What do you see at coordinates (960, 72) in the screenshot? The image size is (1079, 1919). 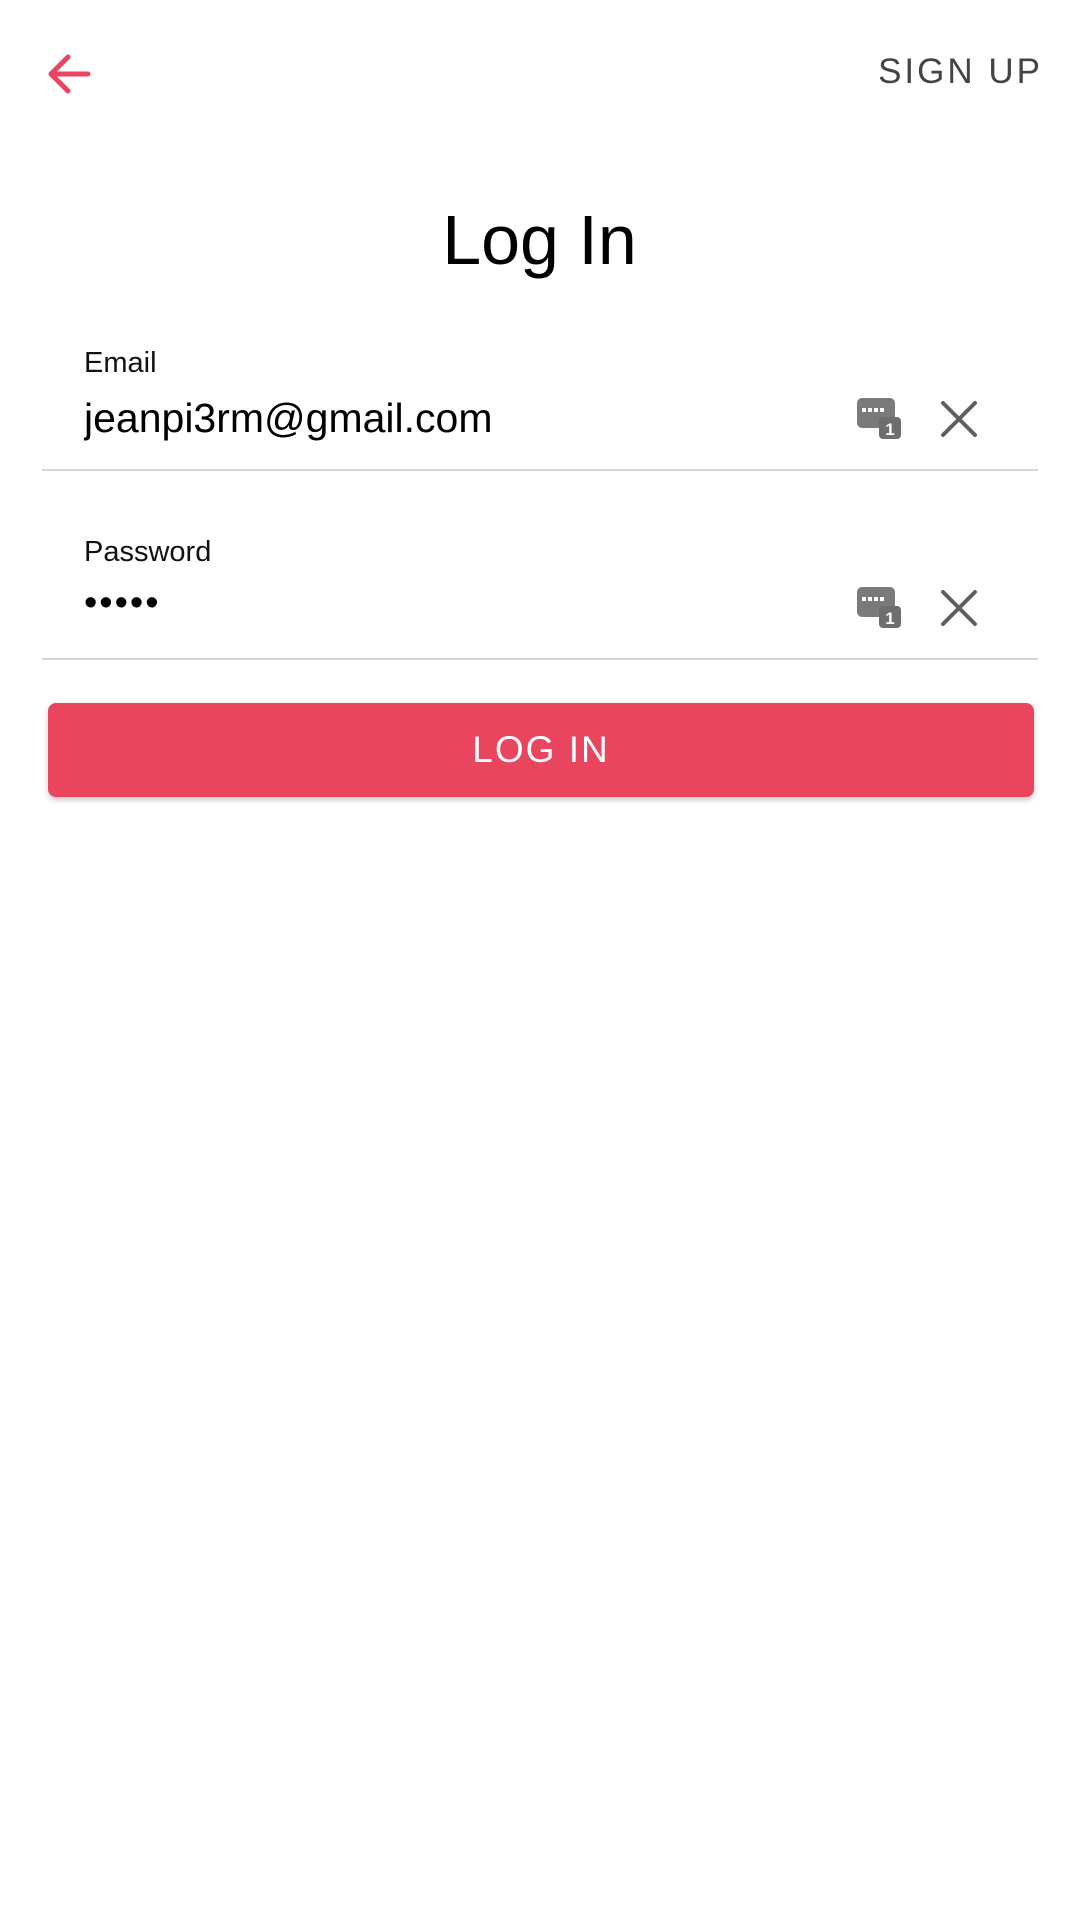 I see `sign-up-link: SIGN UP` at bounding box center [960, 72].